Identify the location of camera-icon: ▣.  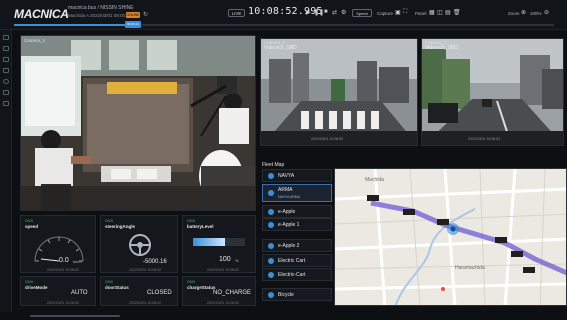
(398, 12).